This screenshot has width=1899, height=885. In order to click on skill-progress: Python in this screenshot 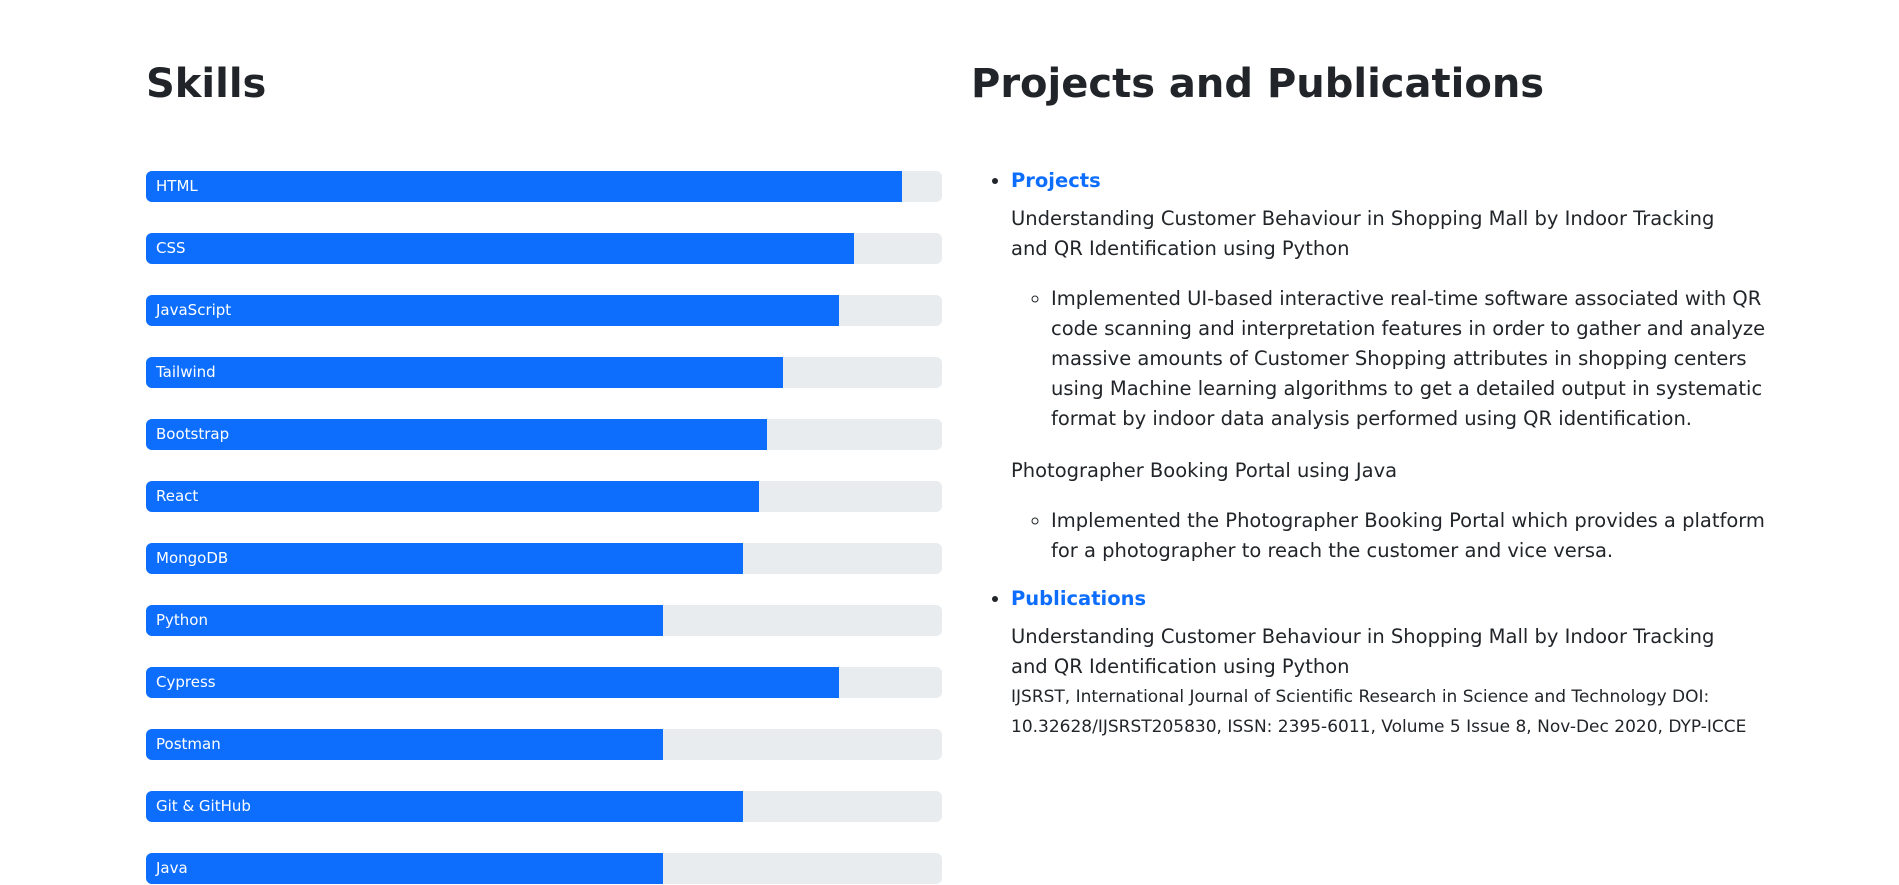, I will do `click(544, 620)`.